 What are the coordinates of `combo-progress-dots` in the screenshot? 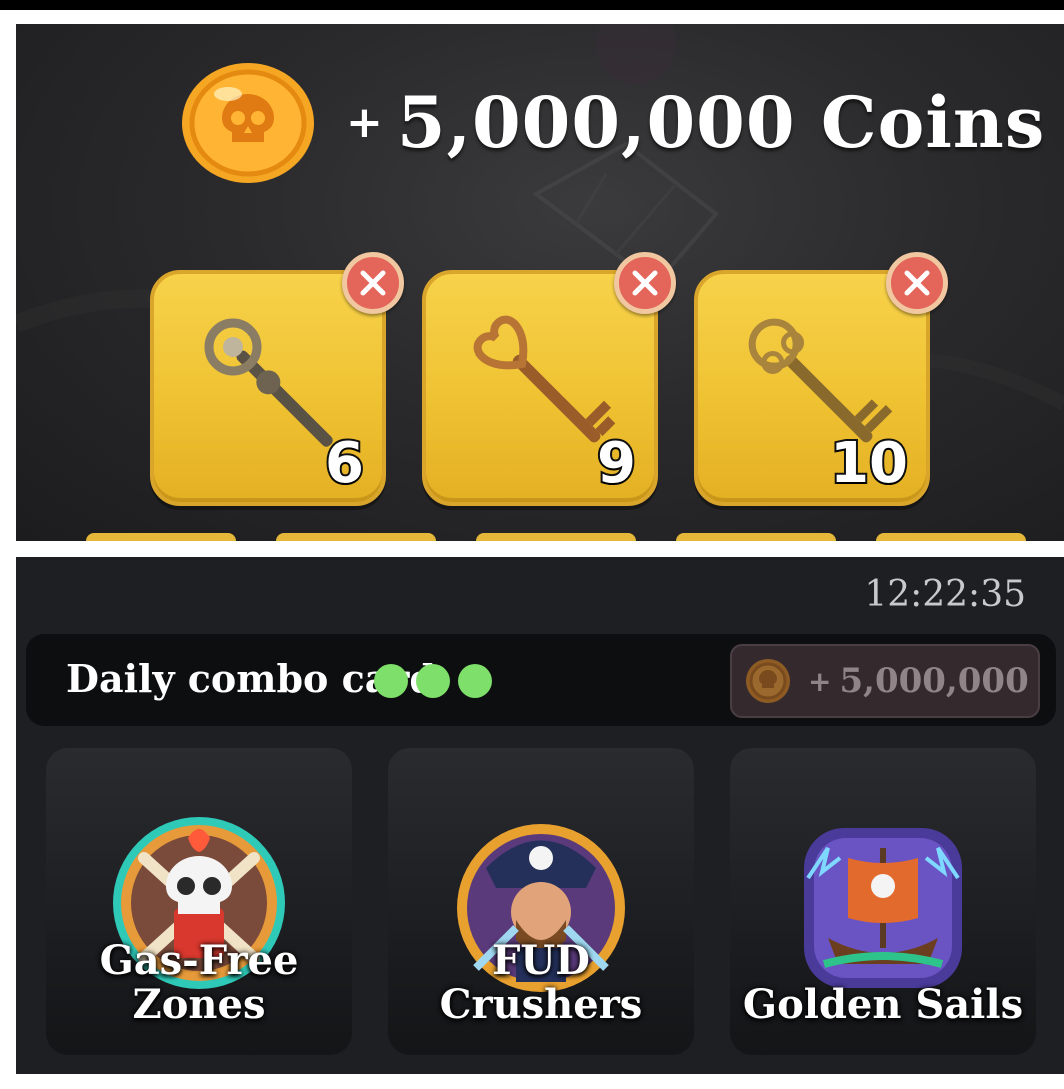 It's located at (433, 681).